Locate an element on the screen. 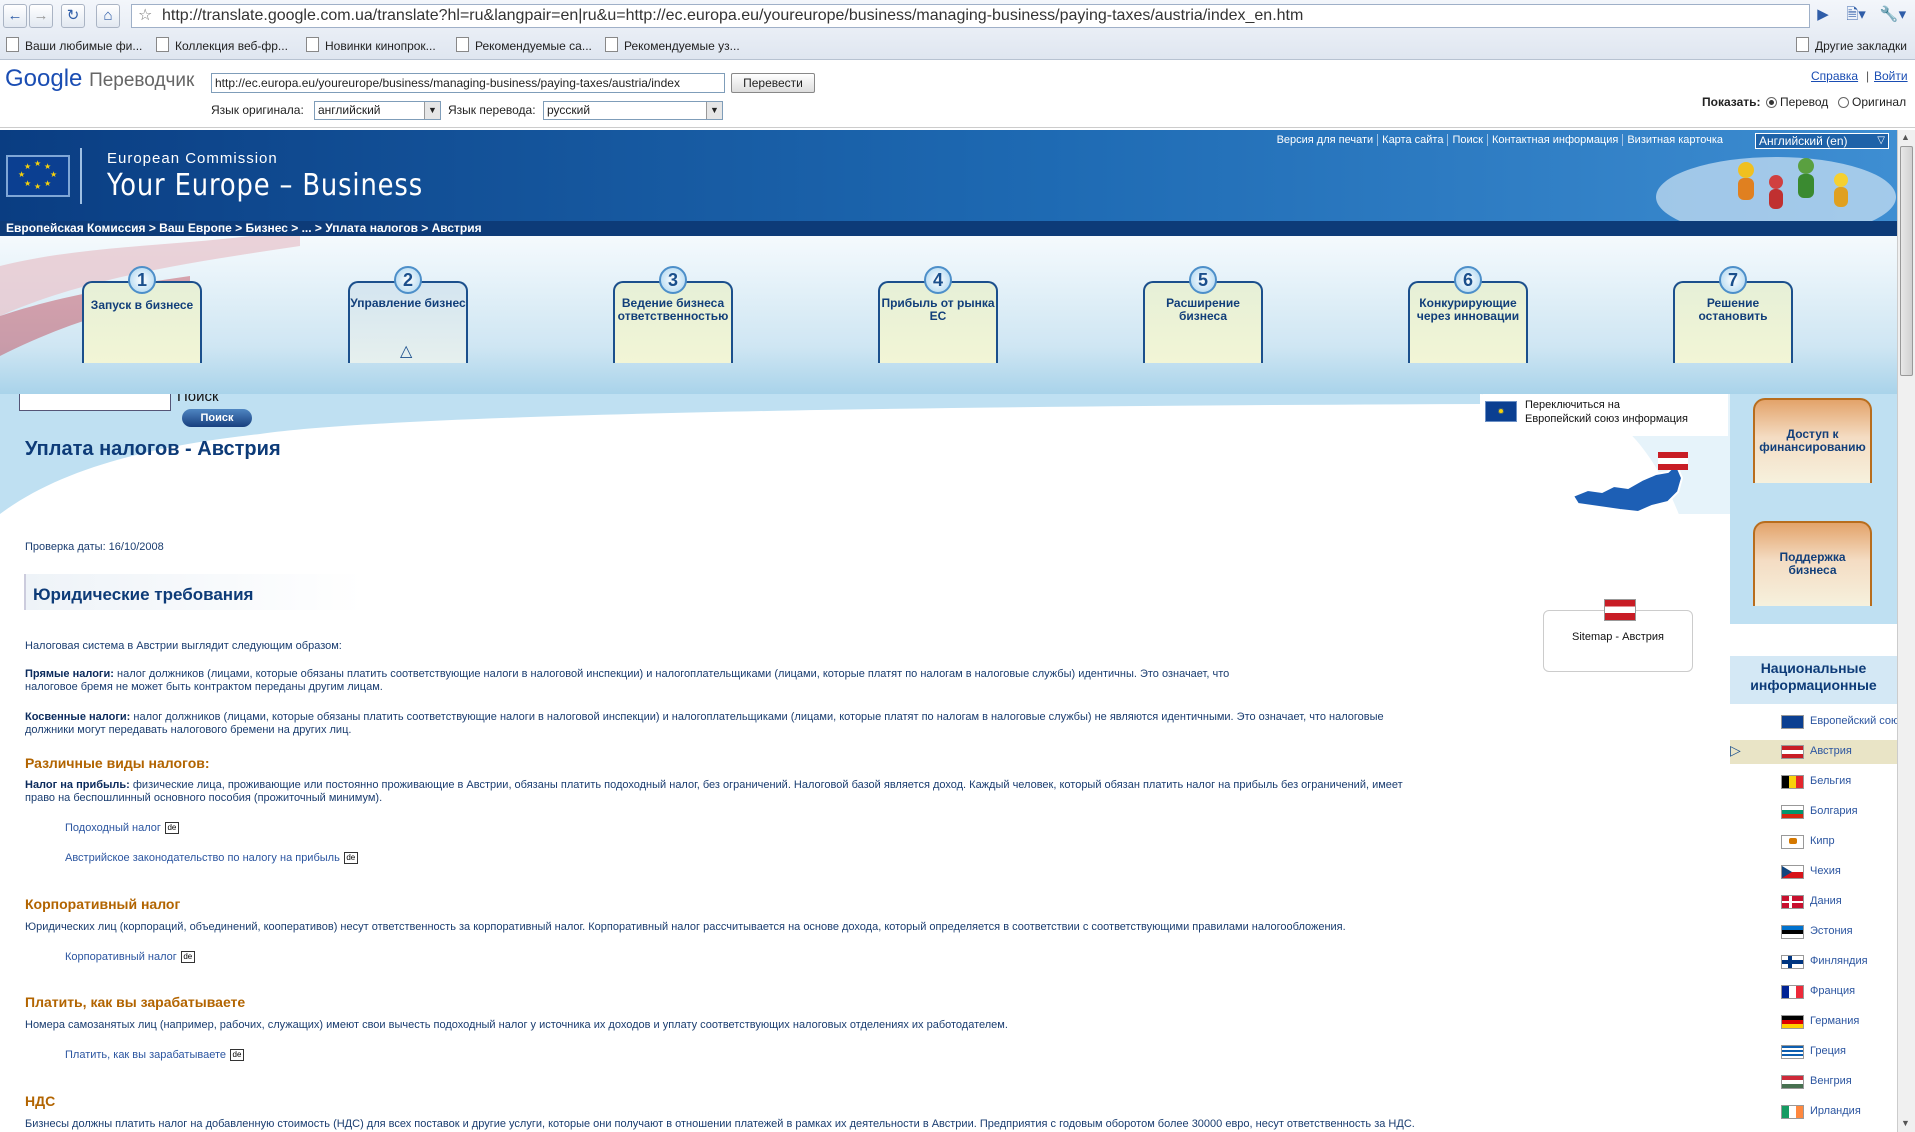  step-2: 2 Управление бизнес △ is located at coordinates (408, 314).